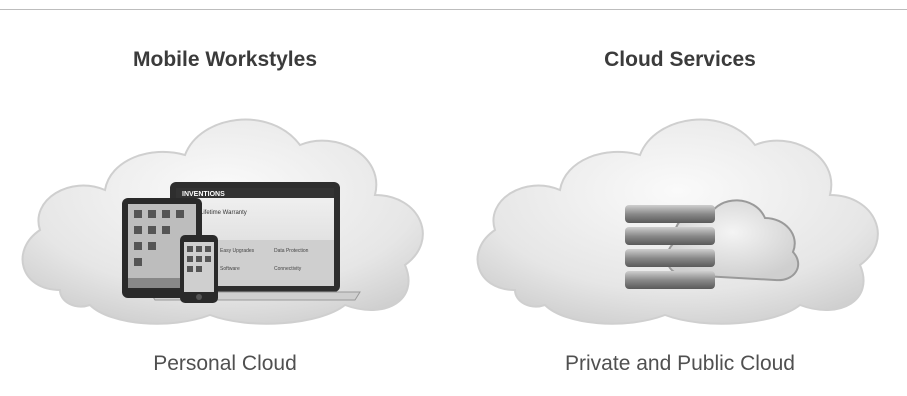 This screenshot has height=396, width=907. I want to click on laptop-brand-text: INVENTIONS, so click(203, 194).